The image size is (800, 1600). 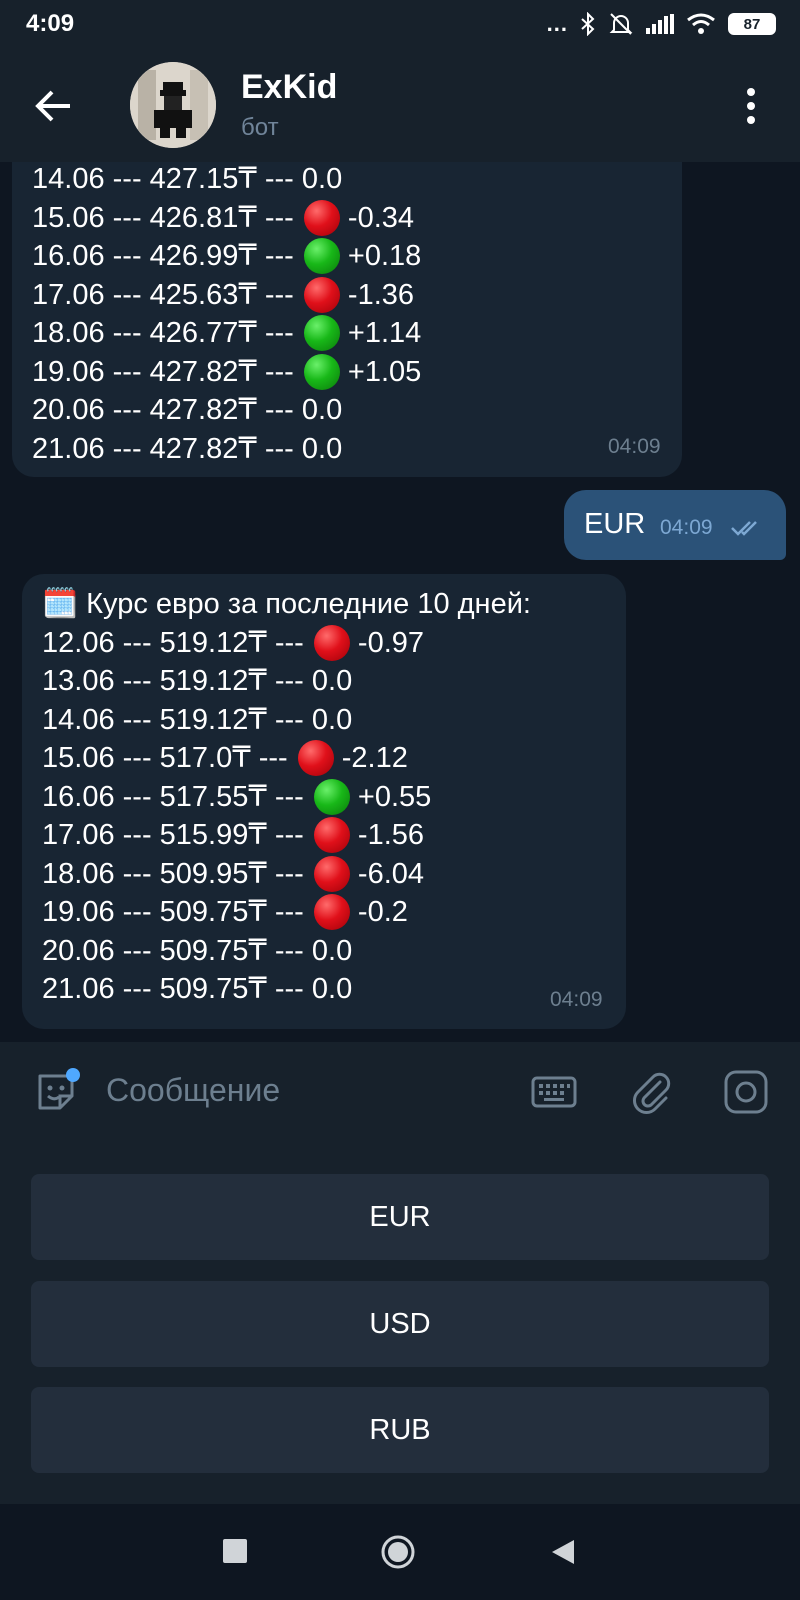 What do you see at coordinates (177, 642) in the screenshot?
I see `rate-text: 12.06 --- 519.12₸ ---` at bounding box center [177, 642].